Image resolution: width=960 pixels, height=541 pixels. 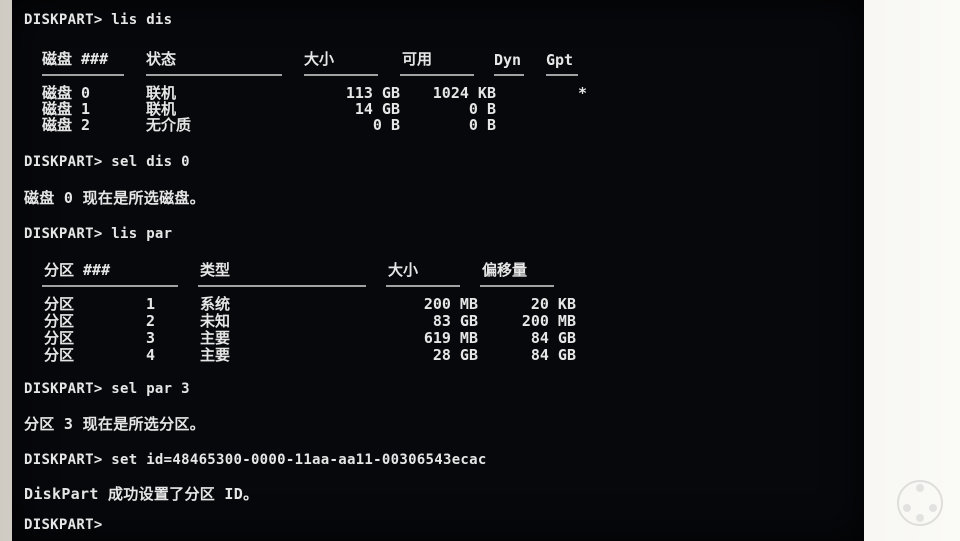 I want to click on command-line: DISKPART> lis par, so click(x=98, y=234).